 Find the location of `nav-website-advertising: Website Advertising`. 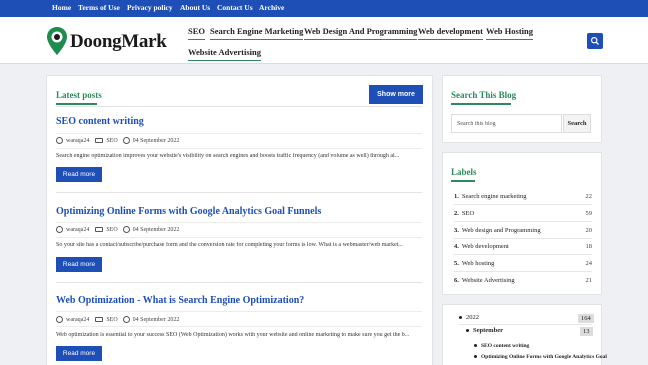

nav-website-advertising: Website Advertising is located at coordinates (224, 54).